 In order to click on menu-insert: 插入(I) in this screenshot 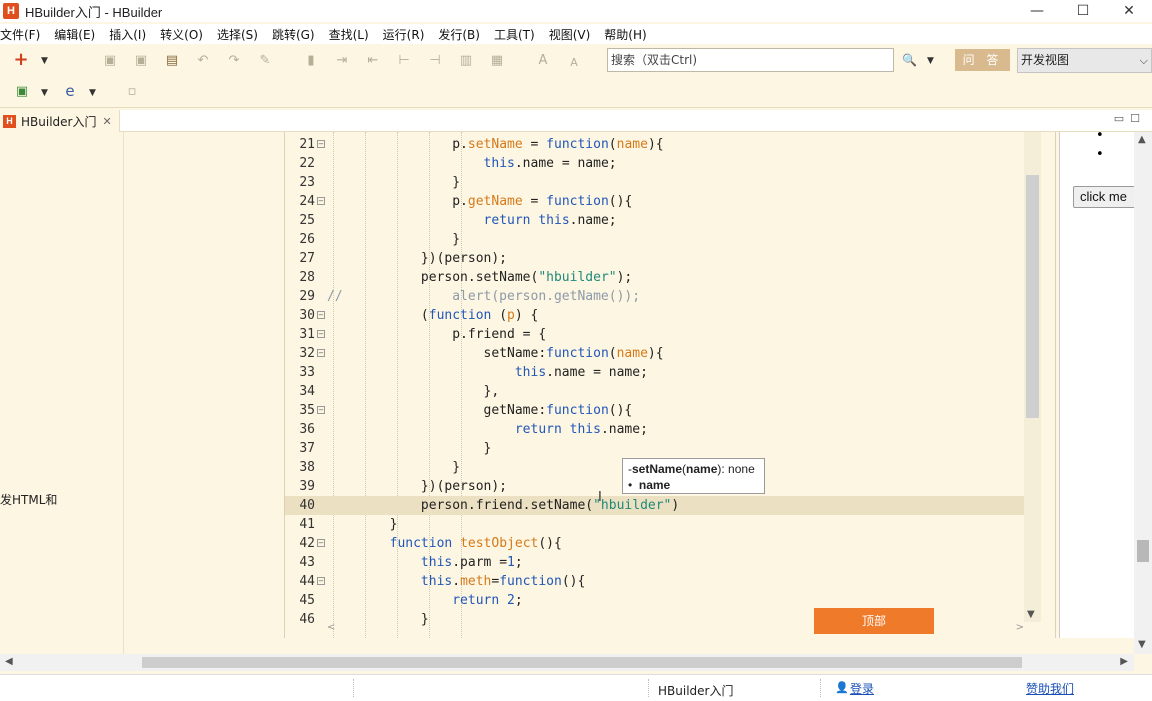, I will do `click(131, 34)`.